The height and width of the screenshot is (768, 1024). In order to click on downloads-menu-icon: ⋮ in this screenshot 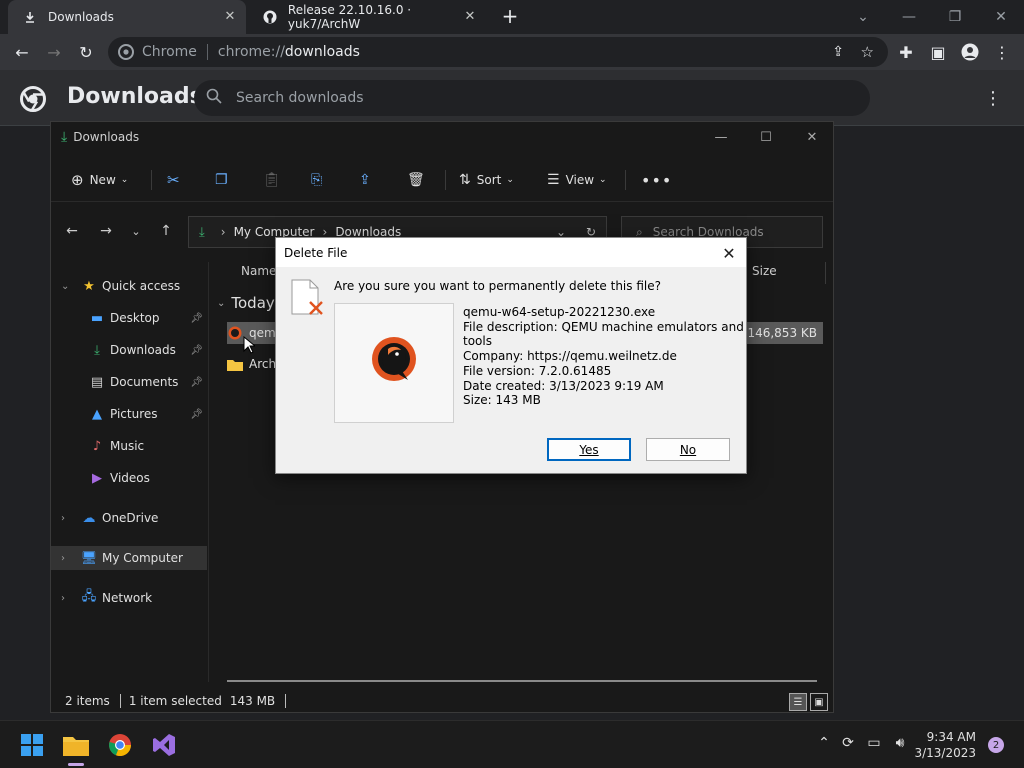, I will do `click(993, 98)`.